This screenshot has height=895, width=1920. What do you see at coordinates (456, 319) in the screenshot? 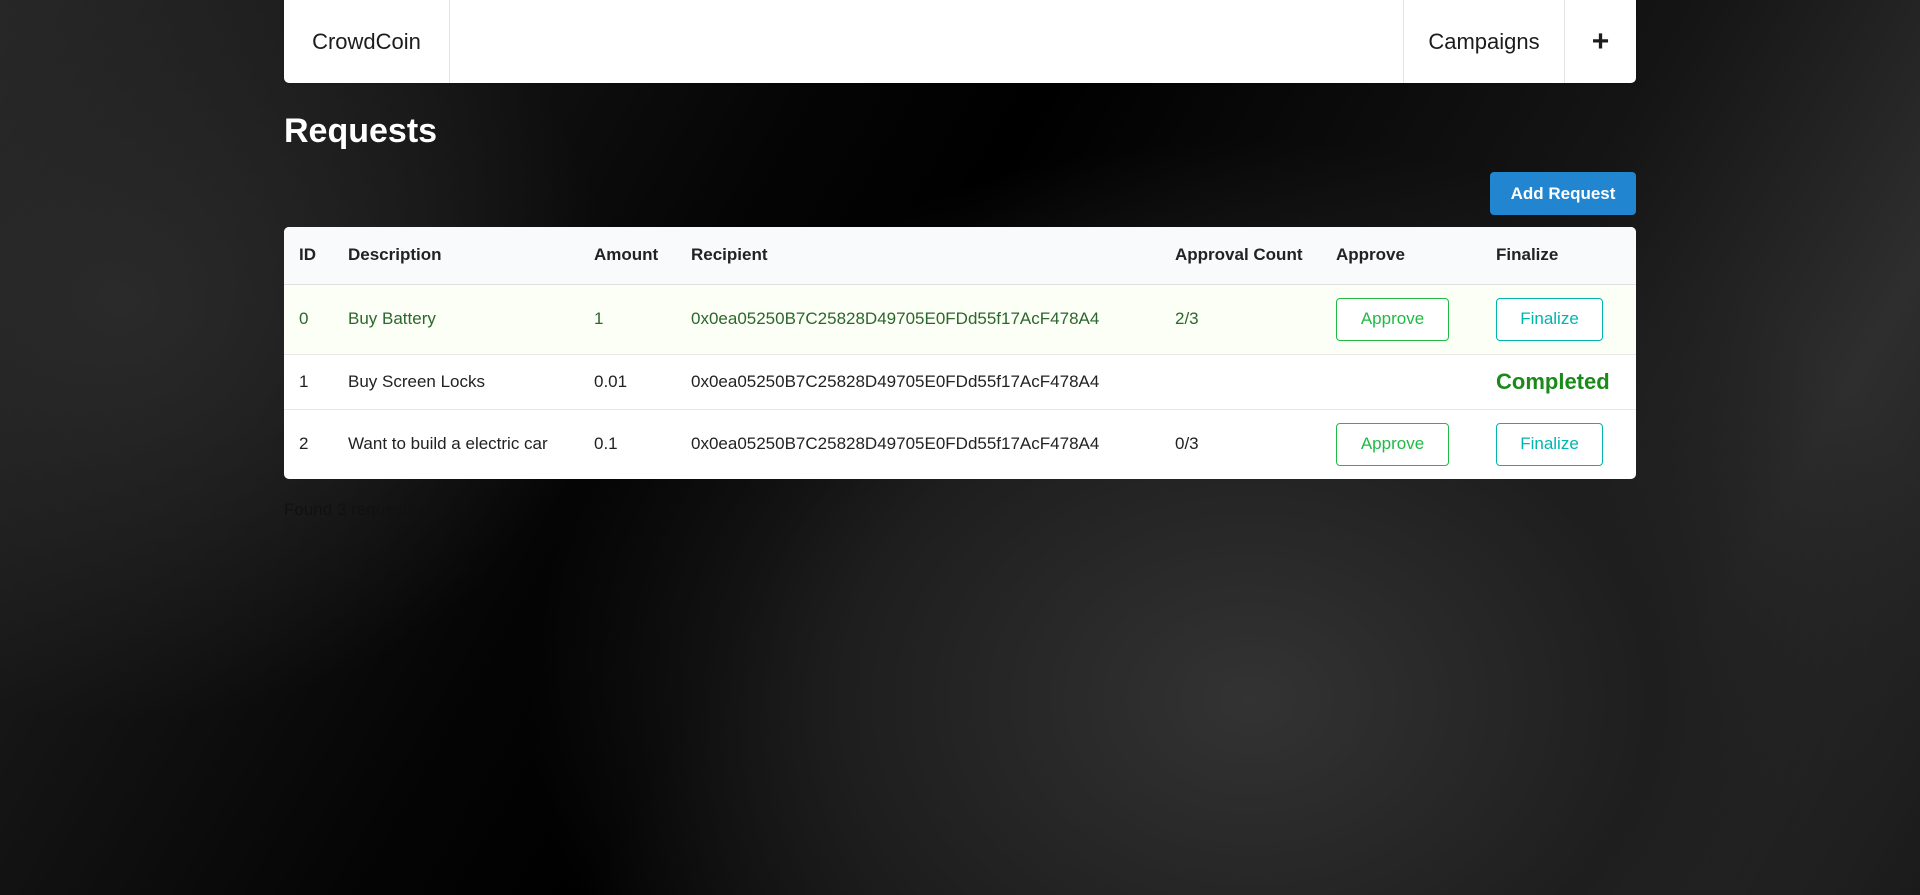
I see `cell-description: Buy Battery` at bounding box center [456, 319].